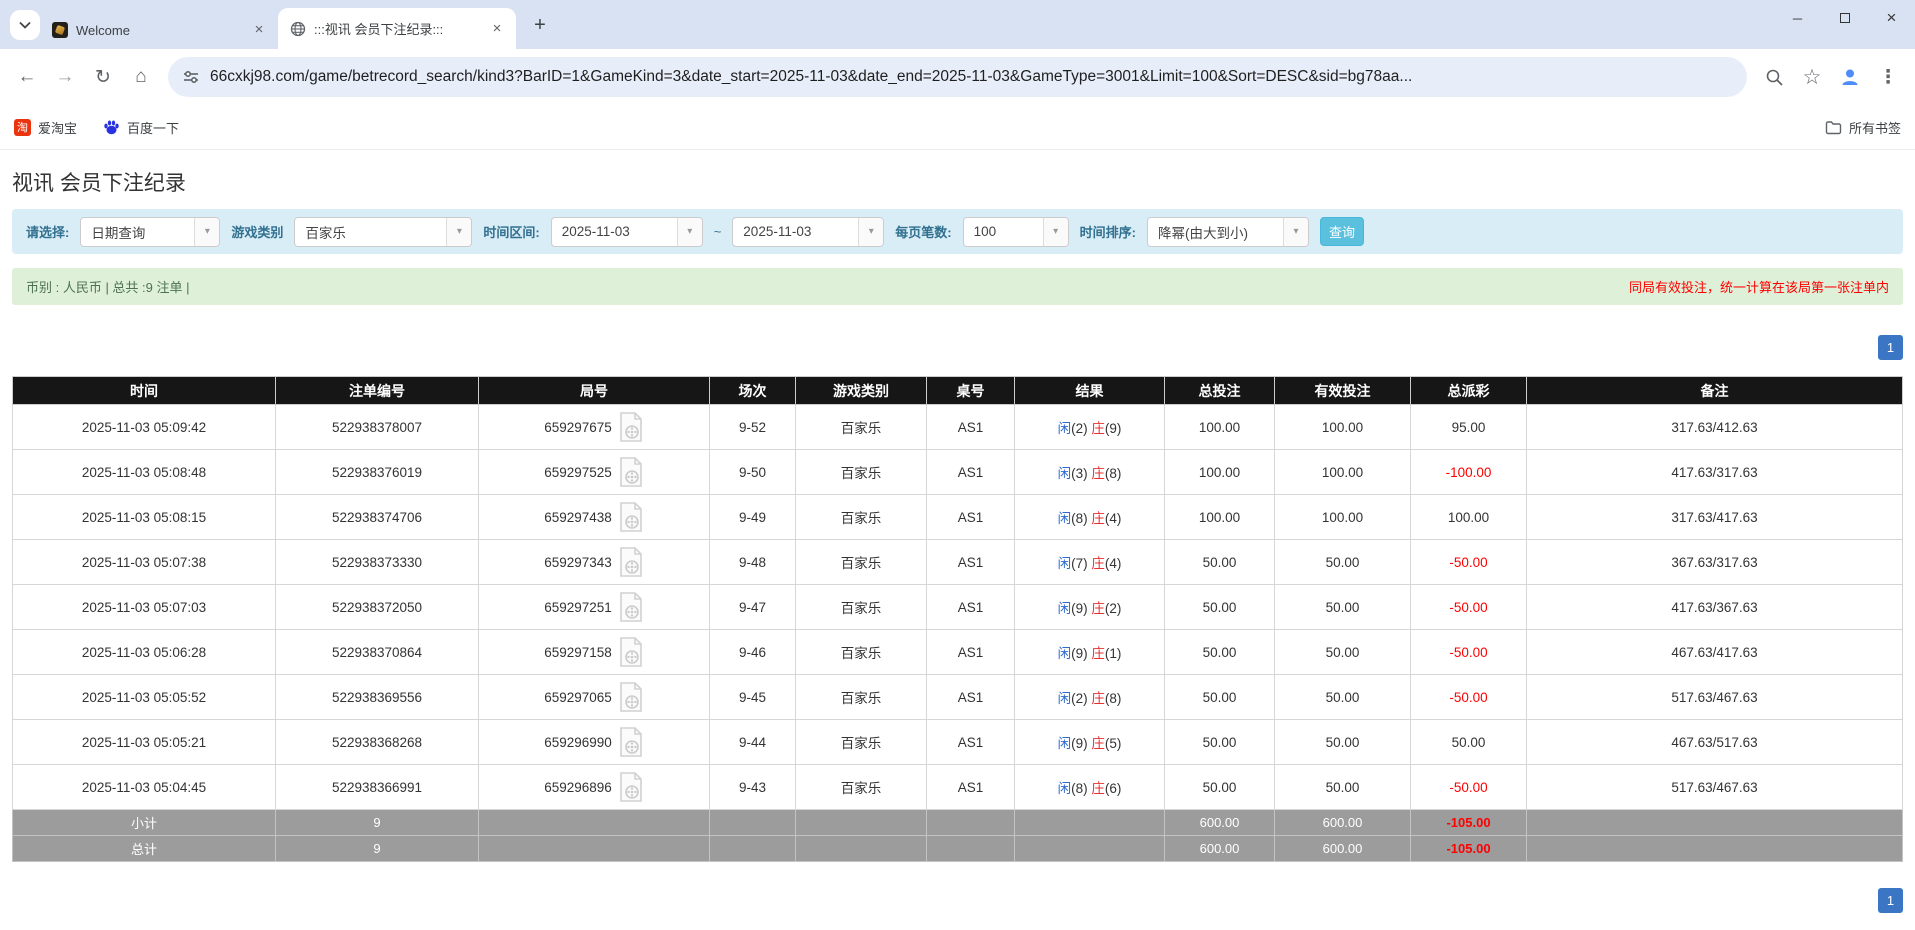 Image resolution: width=1915 pixels, height=930 pixels. I want to click on date-start-select: 2025-11-03 ▾, so click(626, 231).